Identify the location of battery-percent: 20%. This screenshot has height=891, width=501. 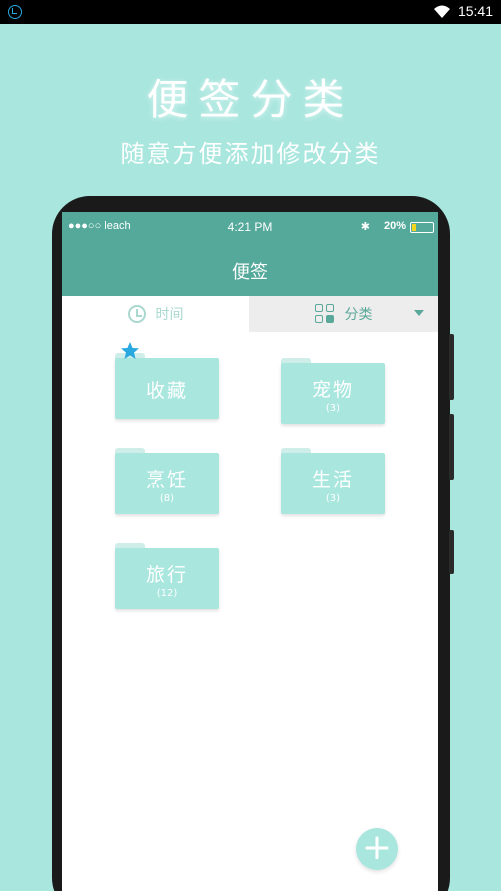
(394, 226).